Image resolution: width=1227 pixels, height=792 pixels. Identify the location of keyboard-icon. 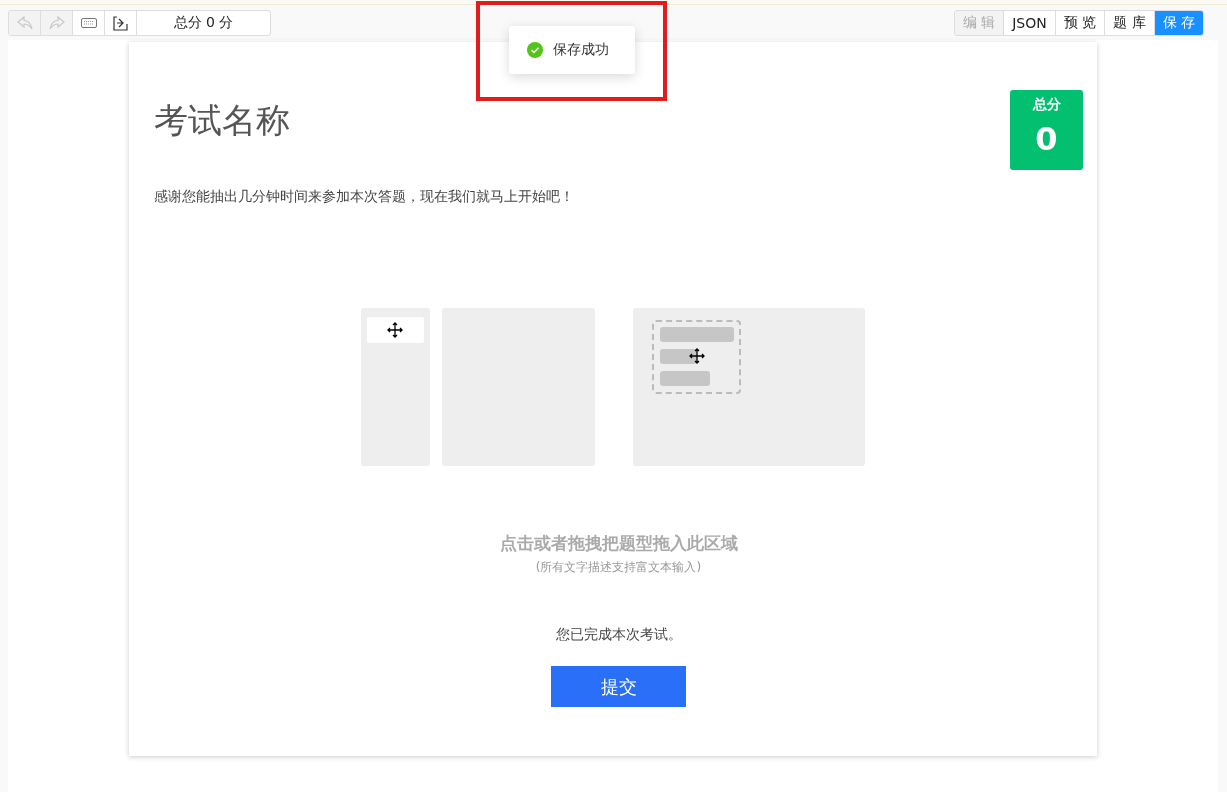
(88, 23).